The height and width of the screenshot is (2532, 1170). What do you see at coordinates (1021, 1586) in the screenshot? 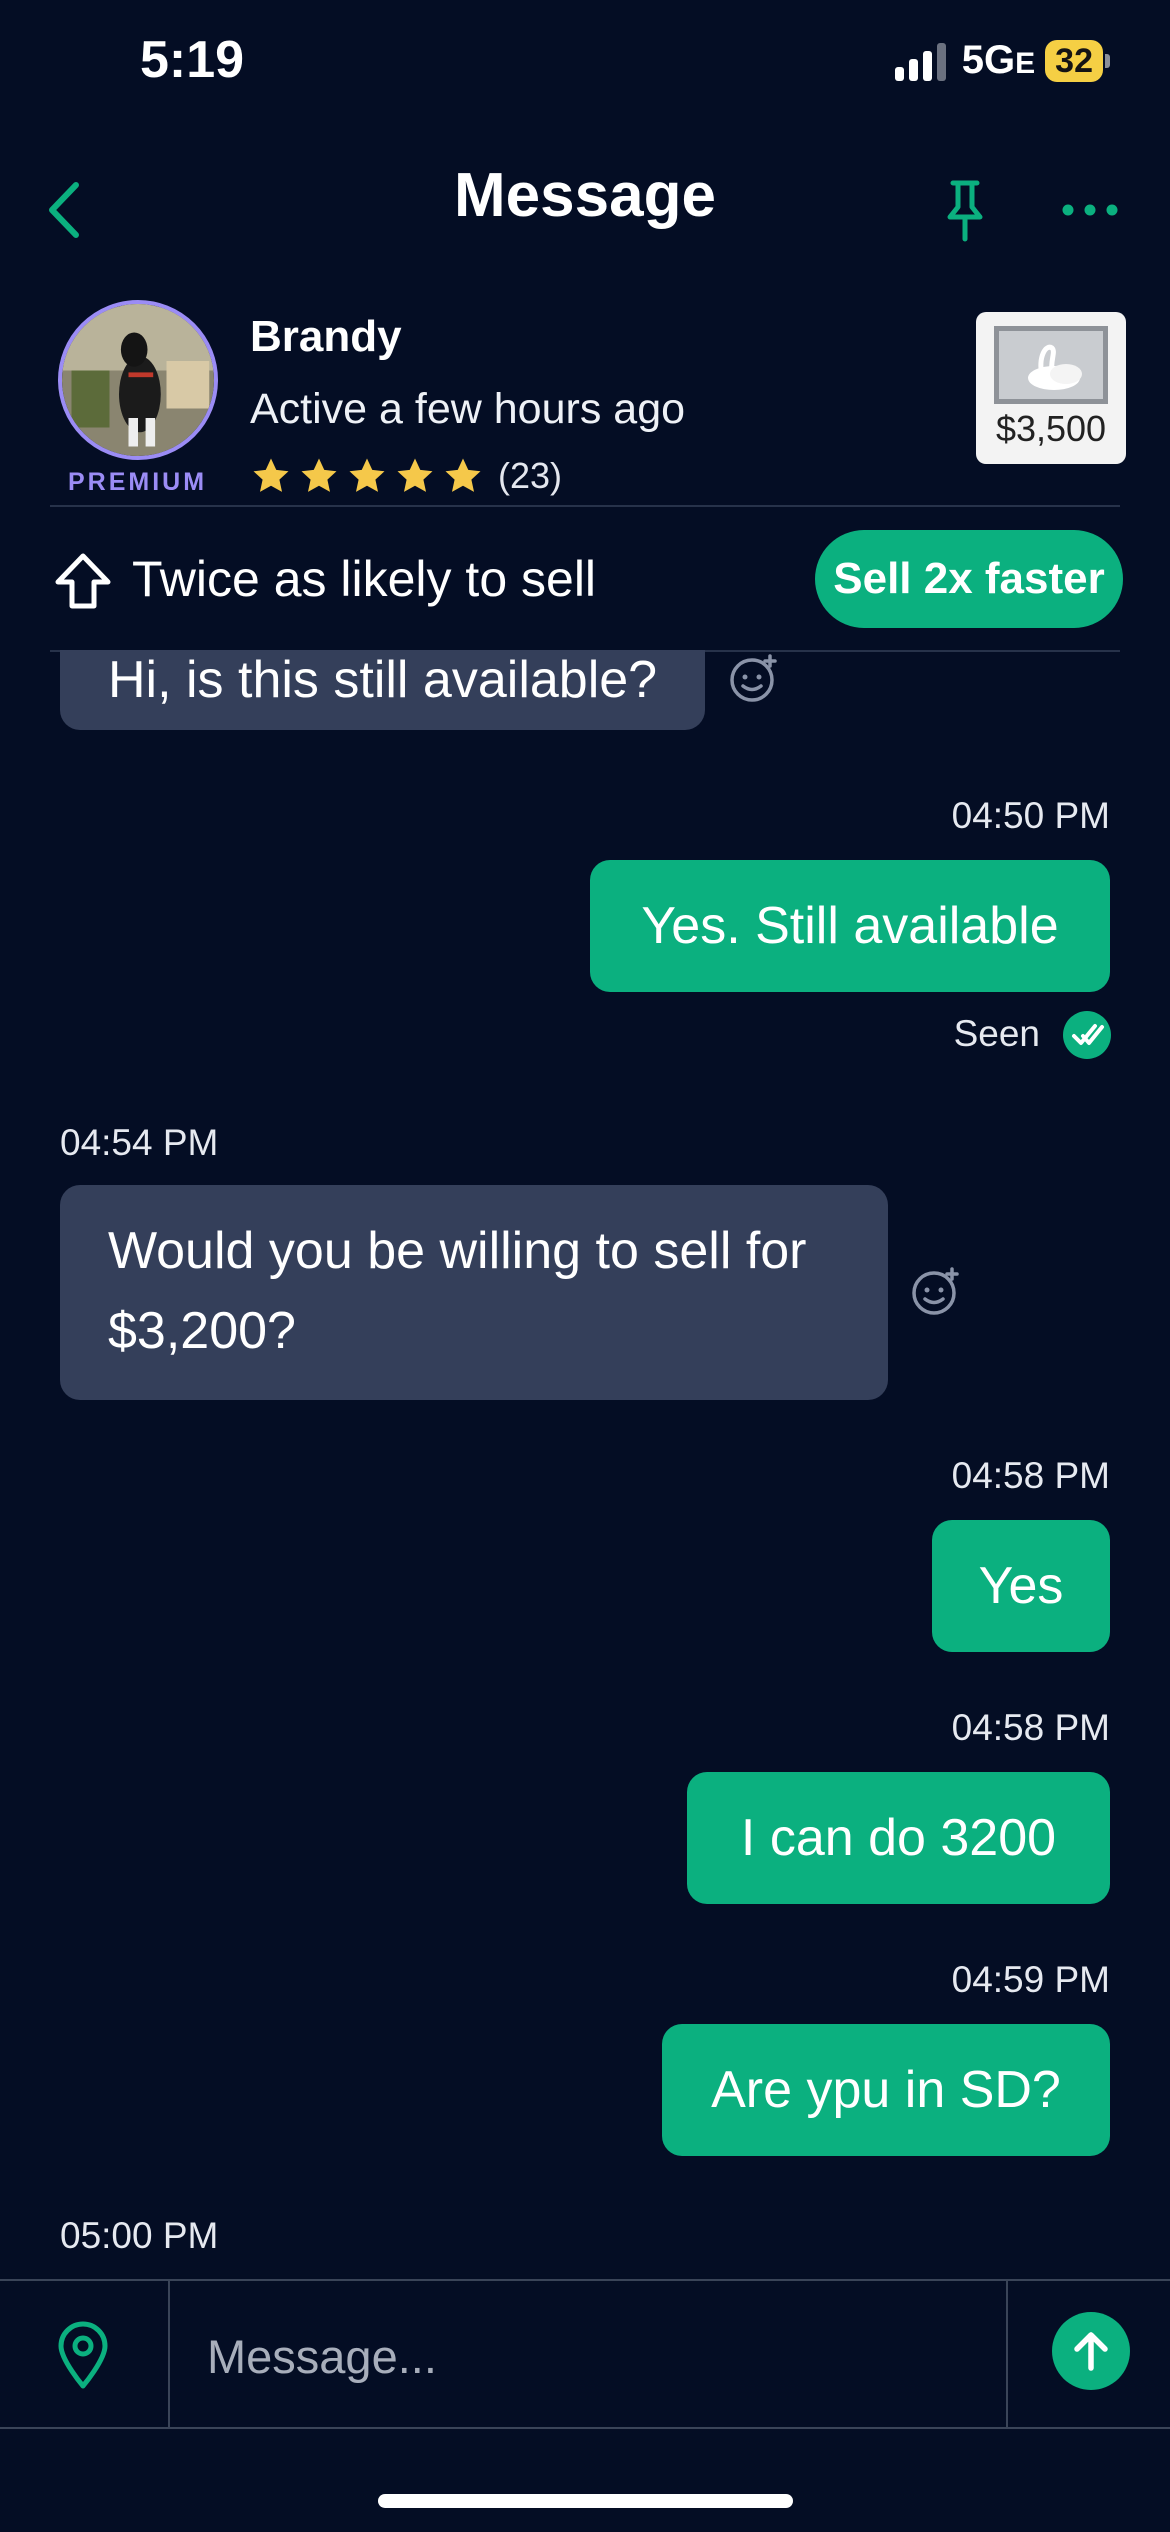
I see `outgoing-message: Yes` at bounding box center [1021, 1586].